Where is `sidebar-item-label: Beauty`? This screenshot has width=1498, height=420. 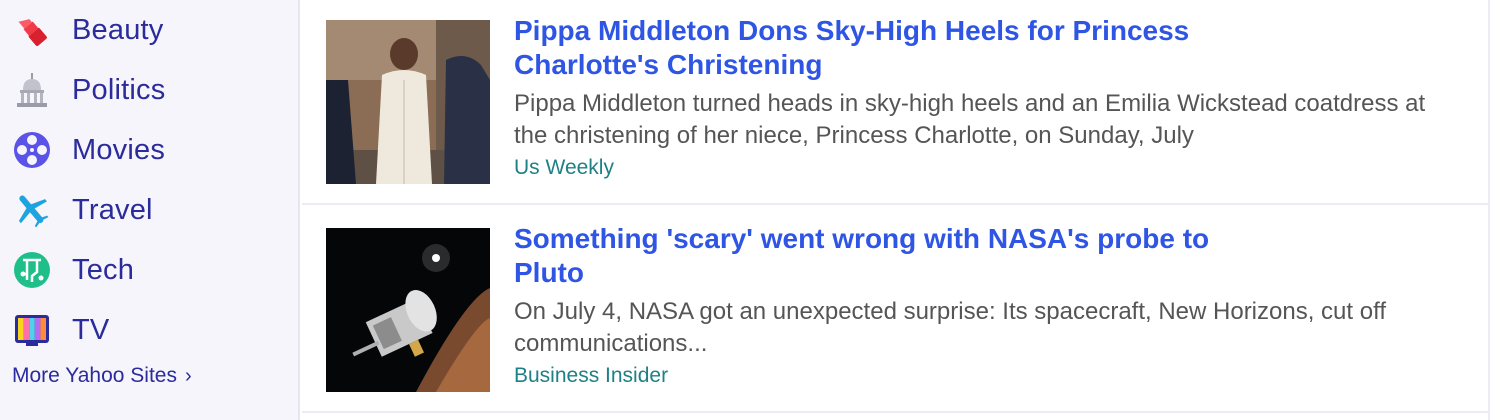 sidebar-item-label: Beauty is located at coordinates (118, 29).